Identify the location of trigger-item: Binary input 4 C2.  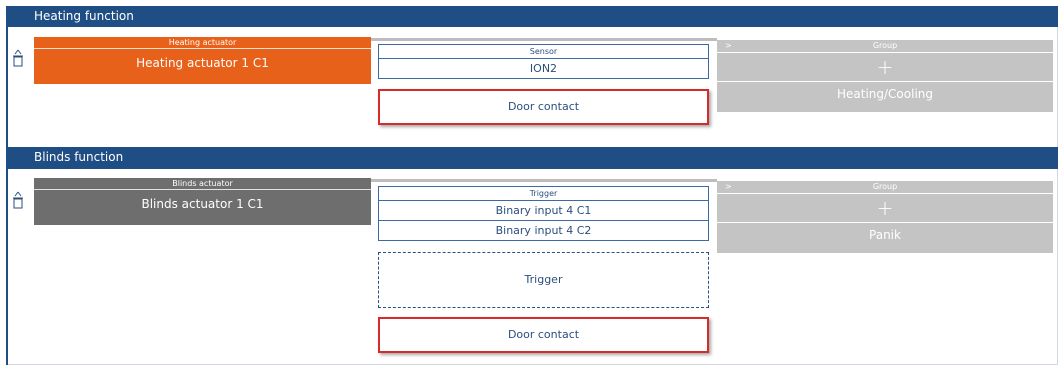
(543, 230).